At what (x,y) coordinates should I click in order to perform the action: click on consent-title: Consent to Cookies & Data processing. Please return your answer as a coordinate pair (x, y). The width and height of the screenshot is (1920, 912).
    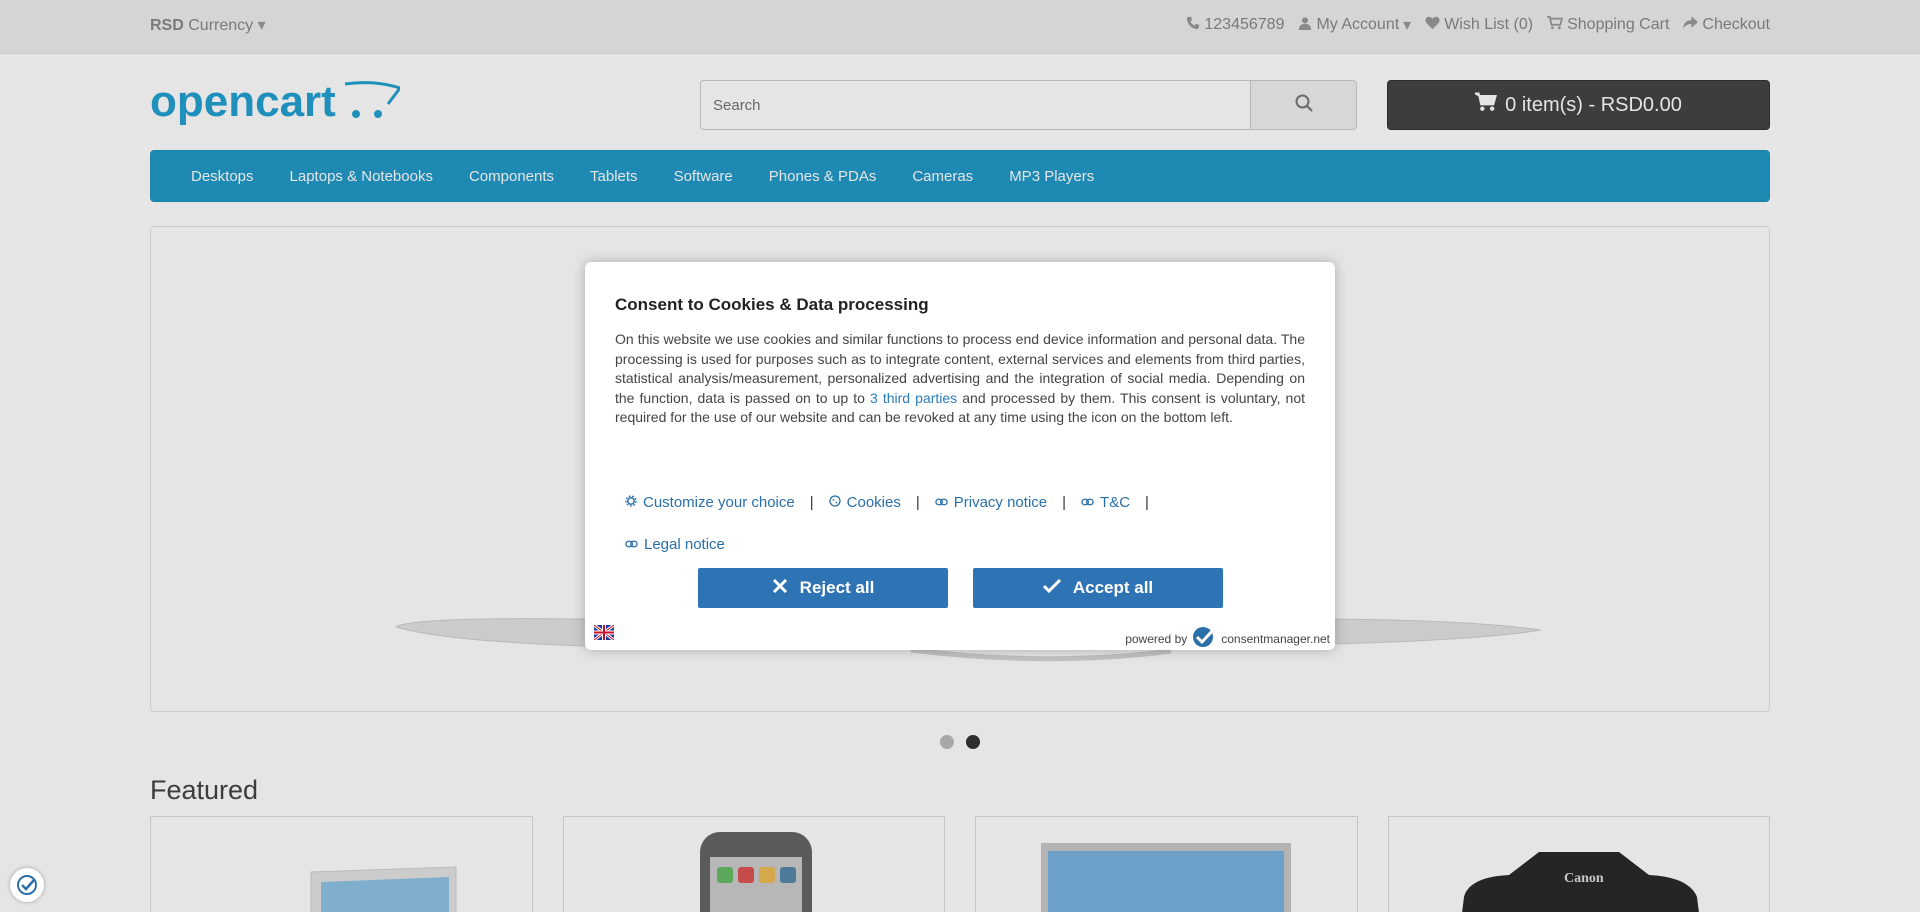
    Looking at the image, I should click on (772, 304).